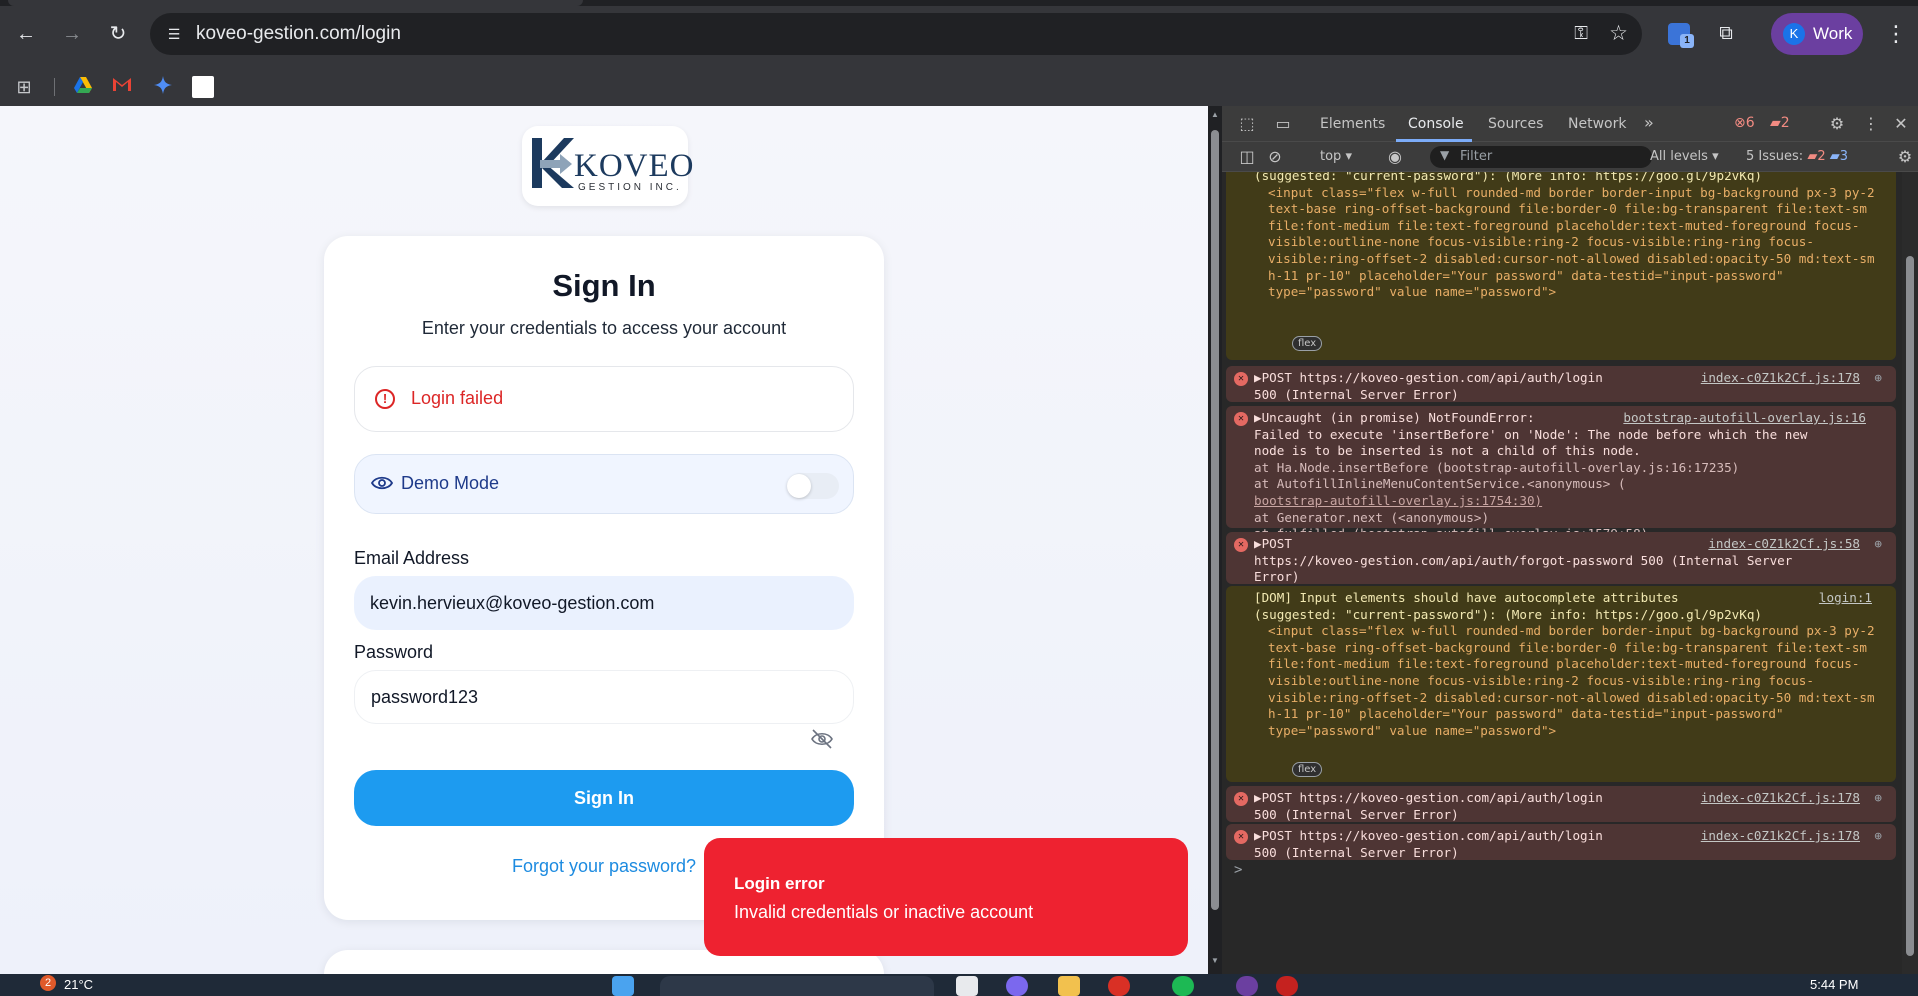  I want to click on source-link: bootstrap-autofill-overlay.js:16, so click(1744, 418).